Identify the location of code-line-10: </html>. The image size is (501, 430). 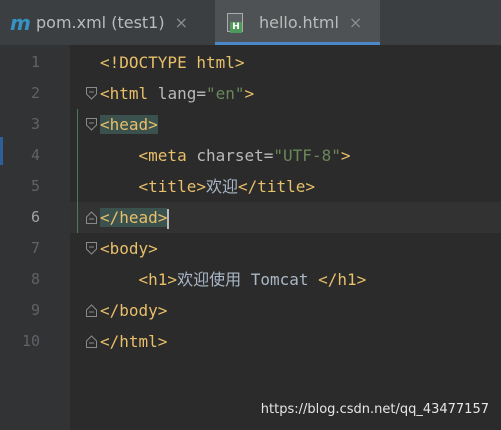
(133, 341).